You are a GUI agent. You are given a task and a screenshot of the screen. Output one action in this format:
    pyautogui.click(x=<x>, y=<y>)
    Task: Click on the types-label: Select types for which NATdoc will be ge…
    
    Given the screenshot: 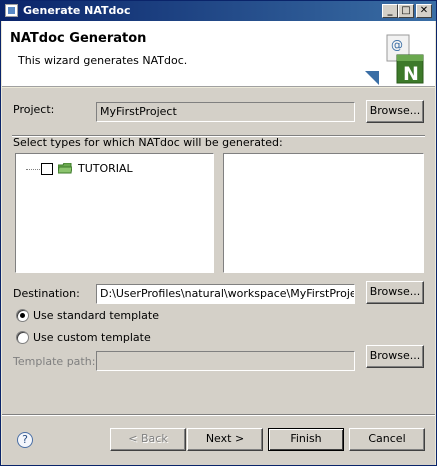 What is the action you would take?
    pyautogui.click(x=148, y=142)
    